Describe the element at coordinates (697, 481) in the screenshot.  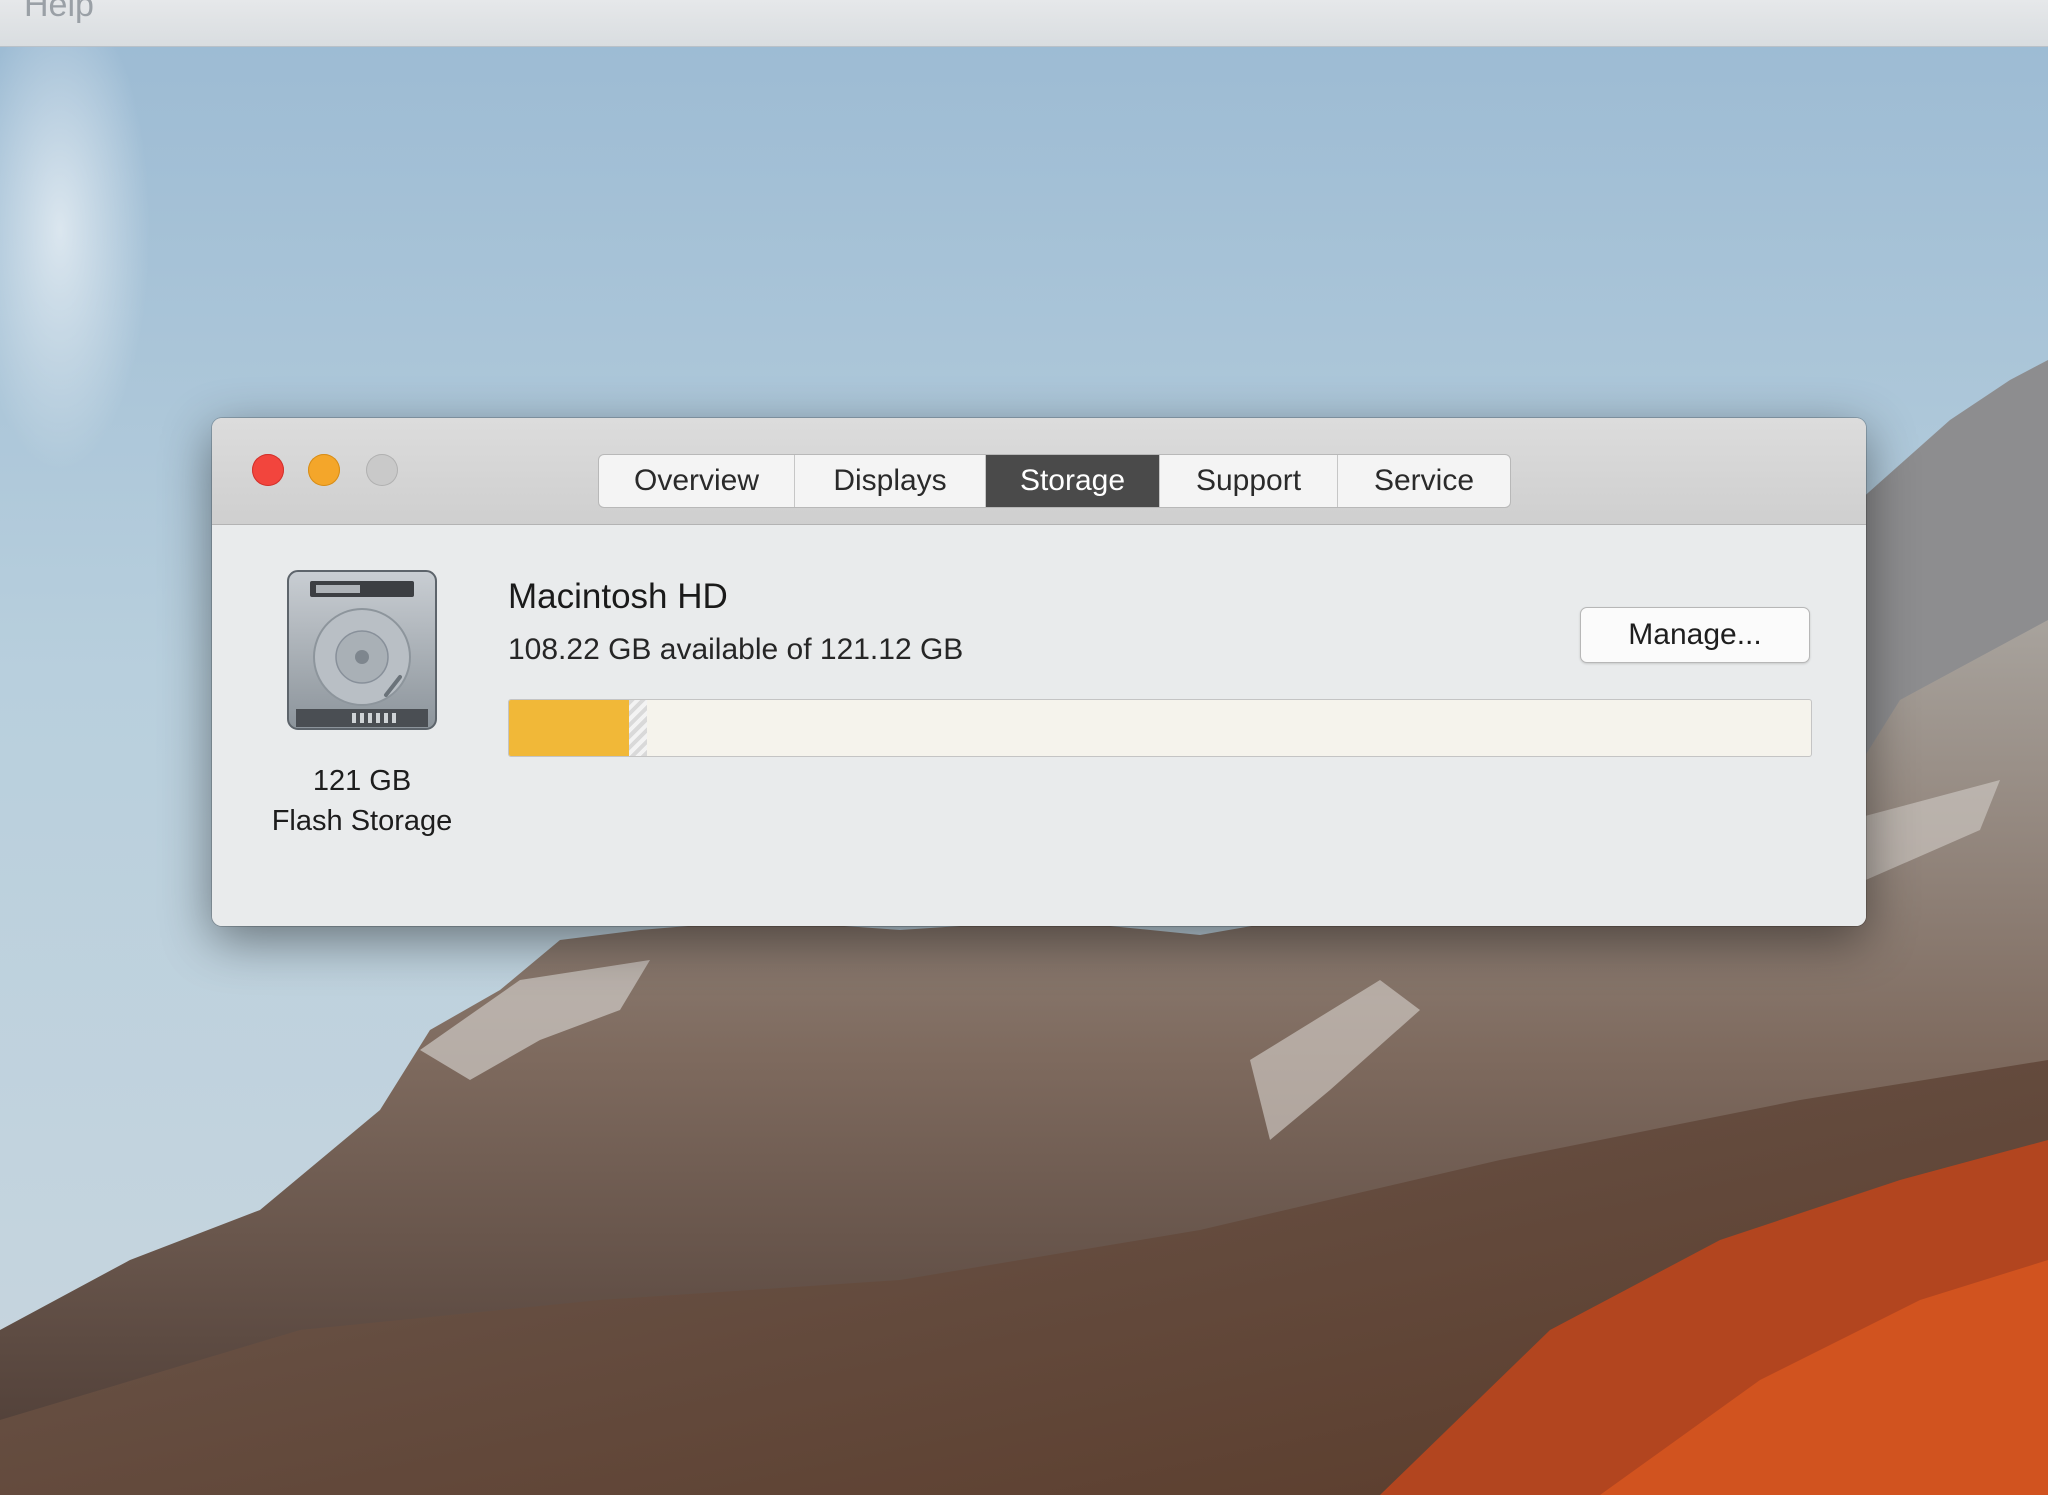
I see `tab-overview: Overview` at that location.